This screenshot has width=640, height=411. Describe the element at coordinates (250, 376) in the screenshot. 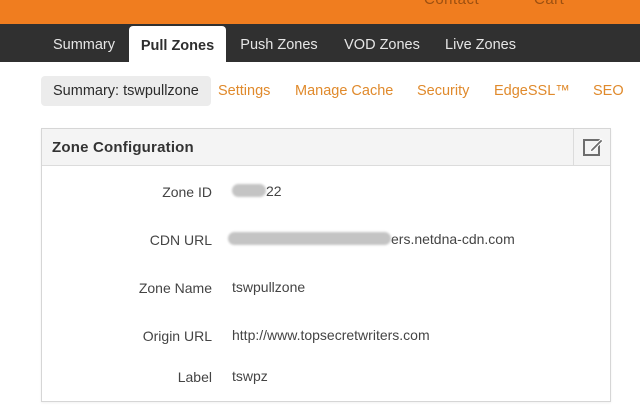

I see `label-value: tswpz` at that location.